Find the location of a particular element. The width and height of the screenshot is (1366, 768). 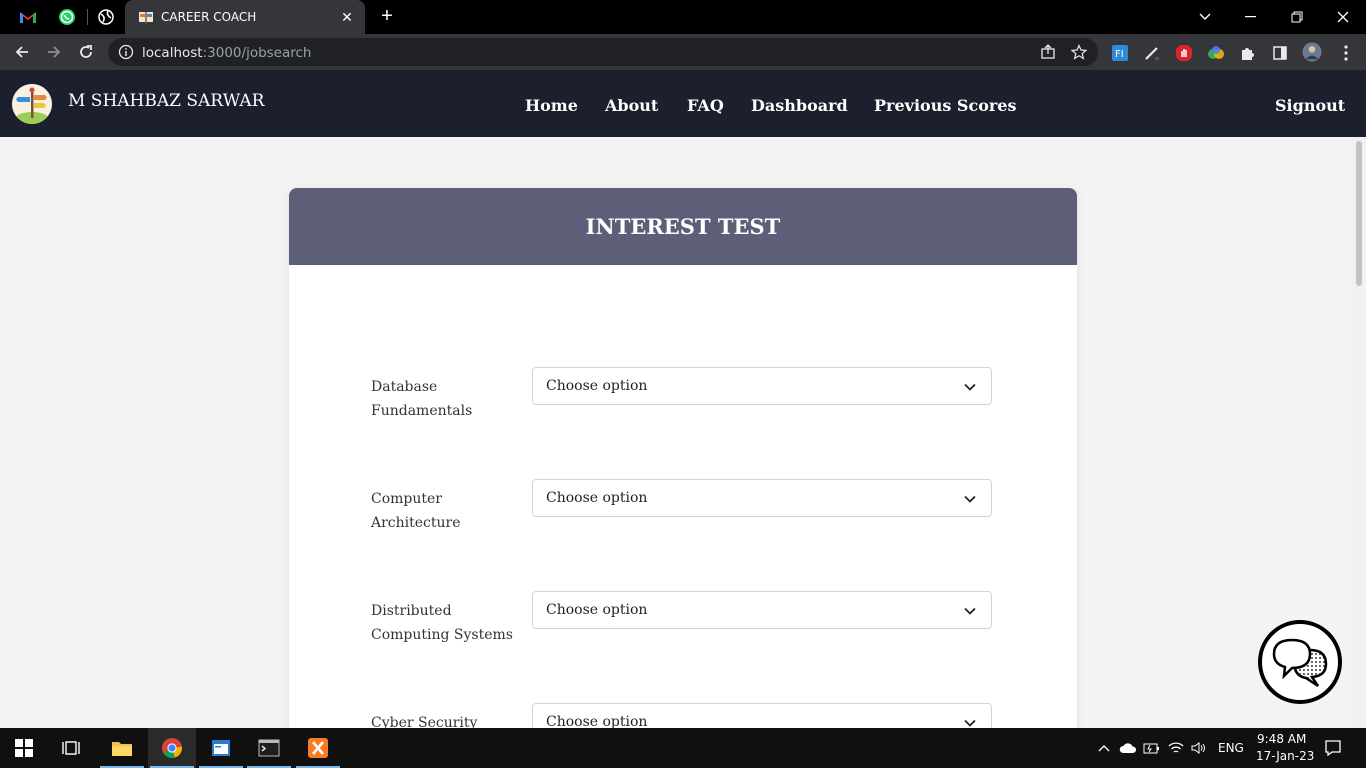

nav-faq-link: FAQ is located at coordinates (705, 105).